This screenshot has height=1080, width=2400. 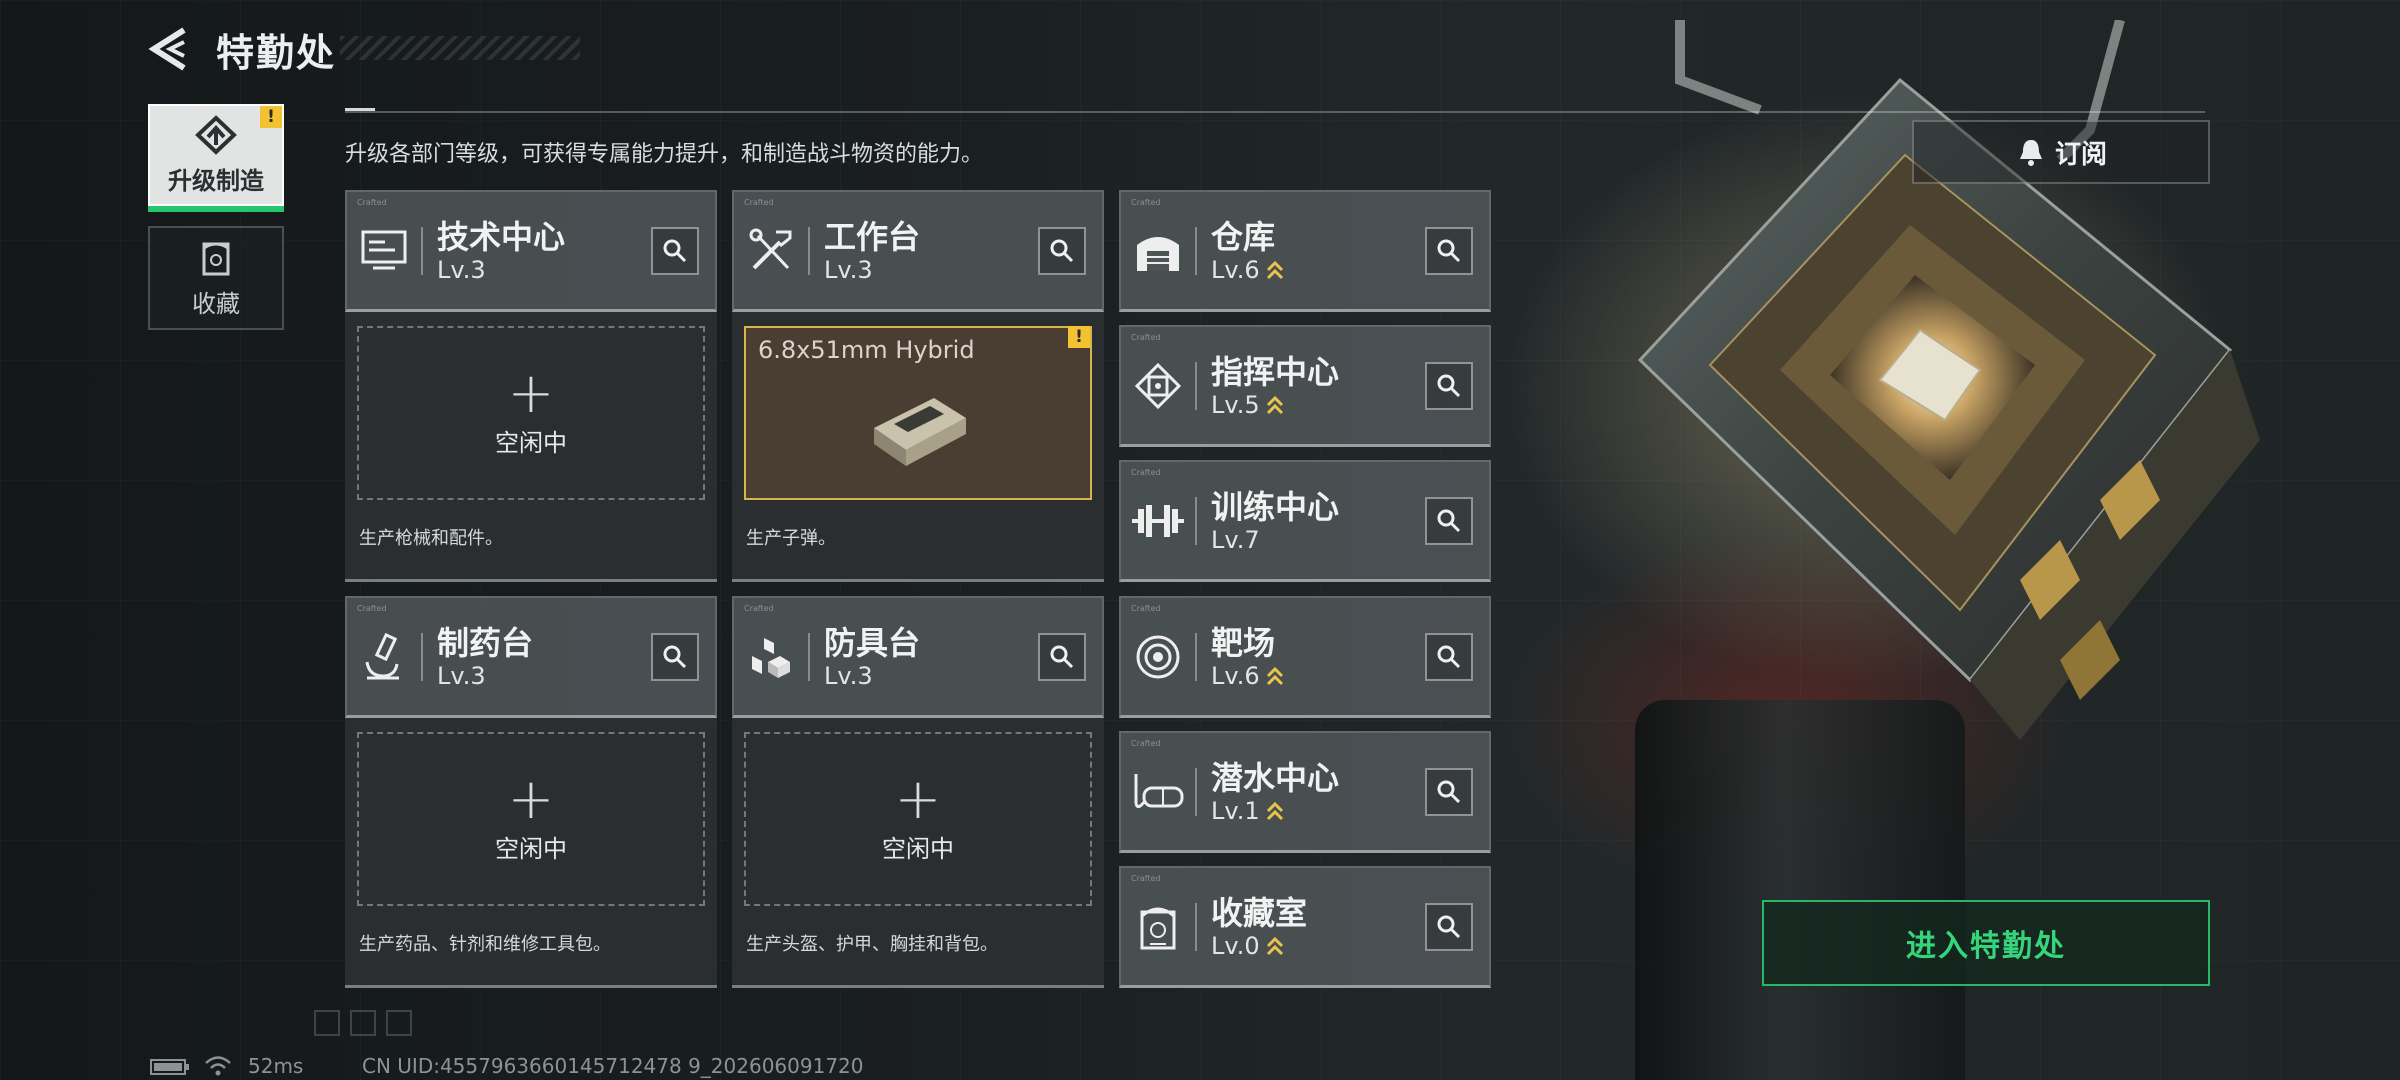 I want to click on back-arrow-icon, so click(x=169, y=49).